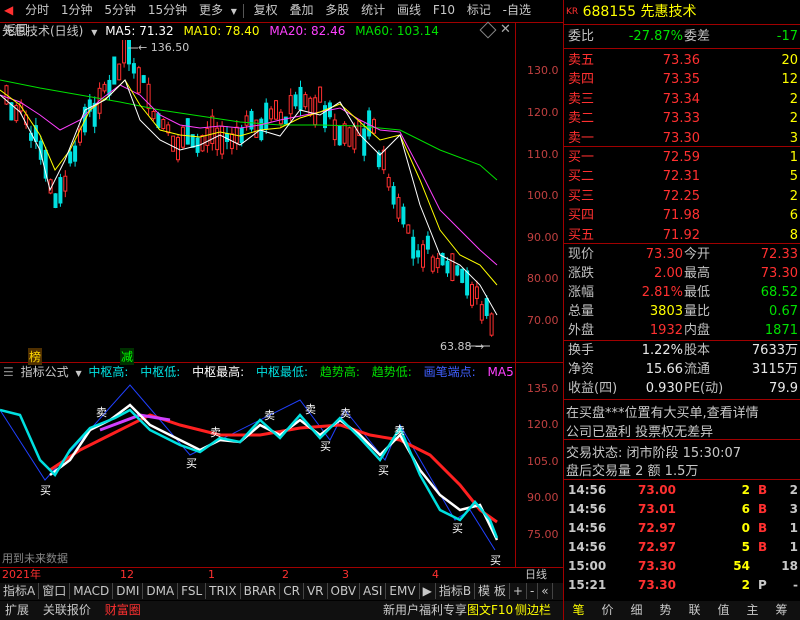 This screenshot has height=620, width=800. Describe the element at coordinates (762, 585) in the screenshot. I see `tick-side: P` at that location.